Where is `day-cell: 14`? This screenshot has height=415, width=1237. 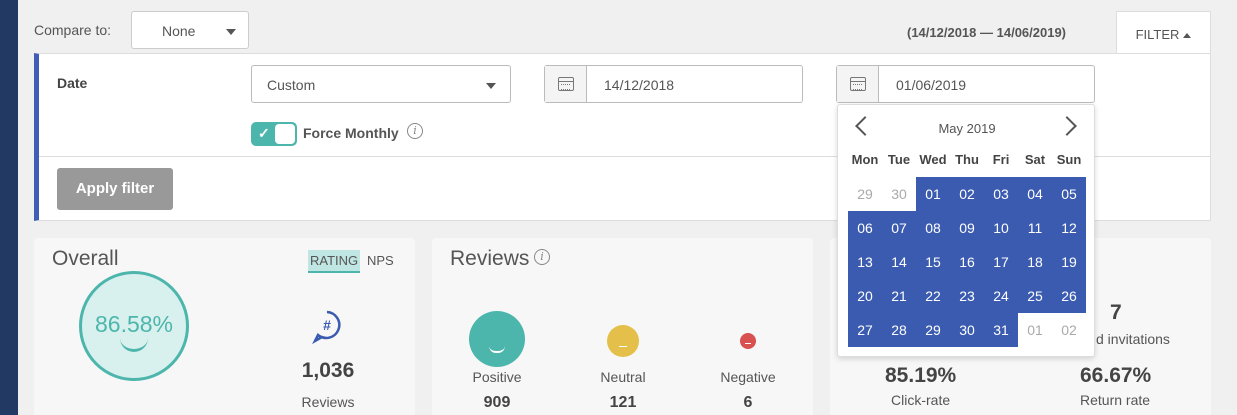
day-cell: 14 is located at coordinates (899, 262).